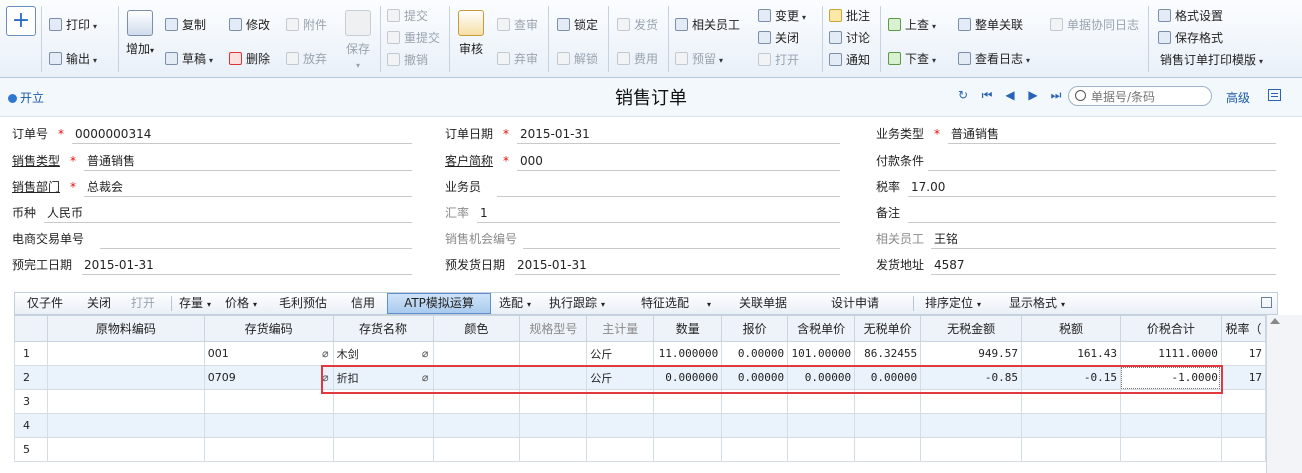 The image size is (1302, 473). What do you see at coordinates (642, 213) in the screenshot?
I see `exchange-rate-field: 汇率 1` at bounding box center [642, 213].